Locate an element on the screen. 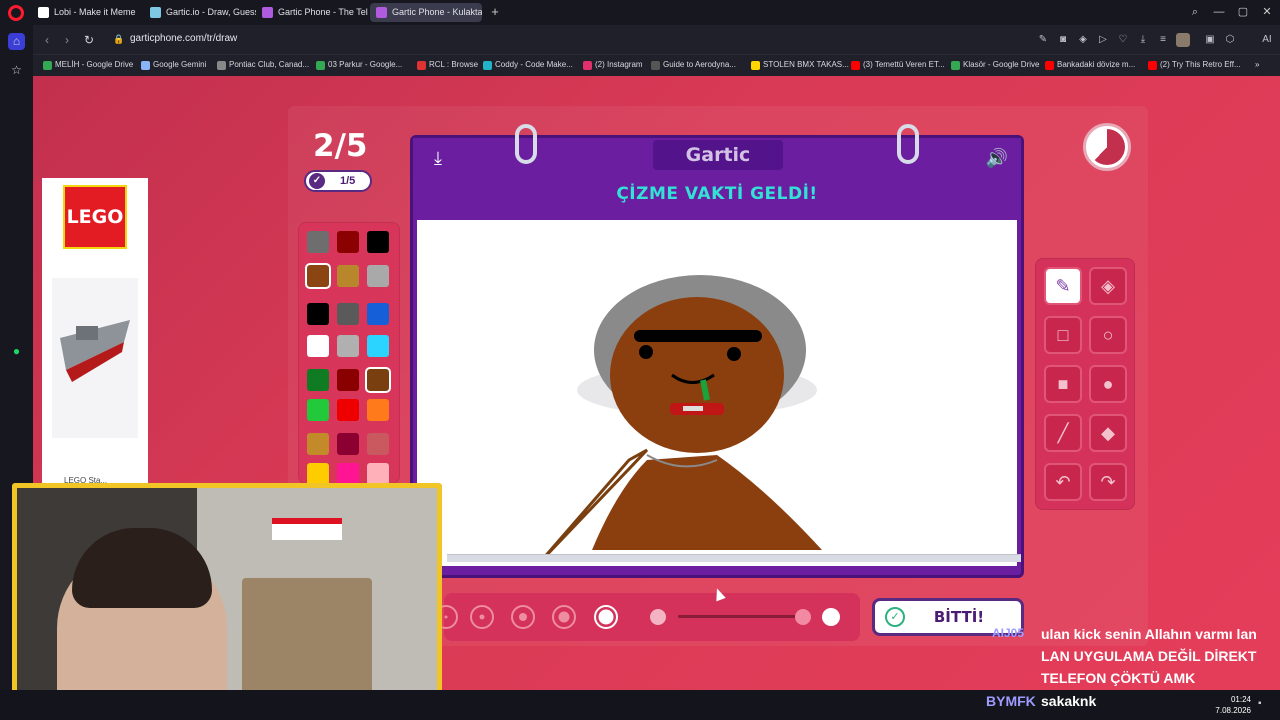 This screenshot has width=1280, height=720. pinboard-icon: ☆ is located at coordinates (16, 70).